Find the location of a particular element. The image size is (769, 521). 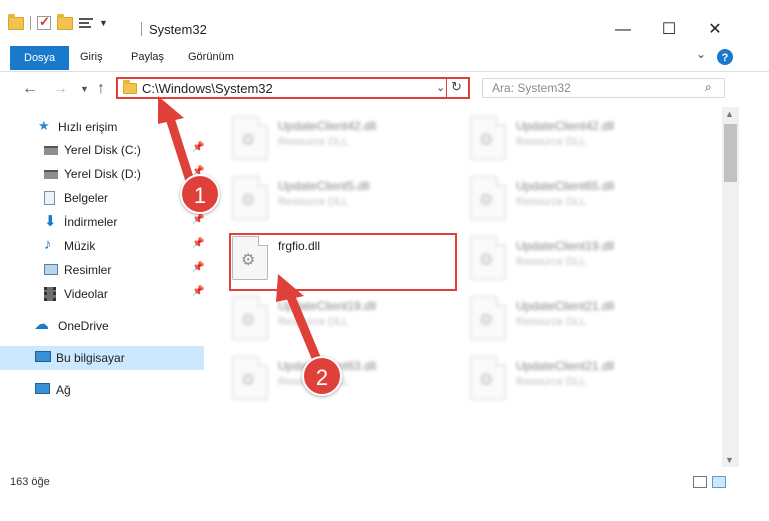

step-2-badge: 2 is located at coordinates (322, 376).